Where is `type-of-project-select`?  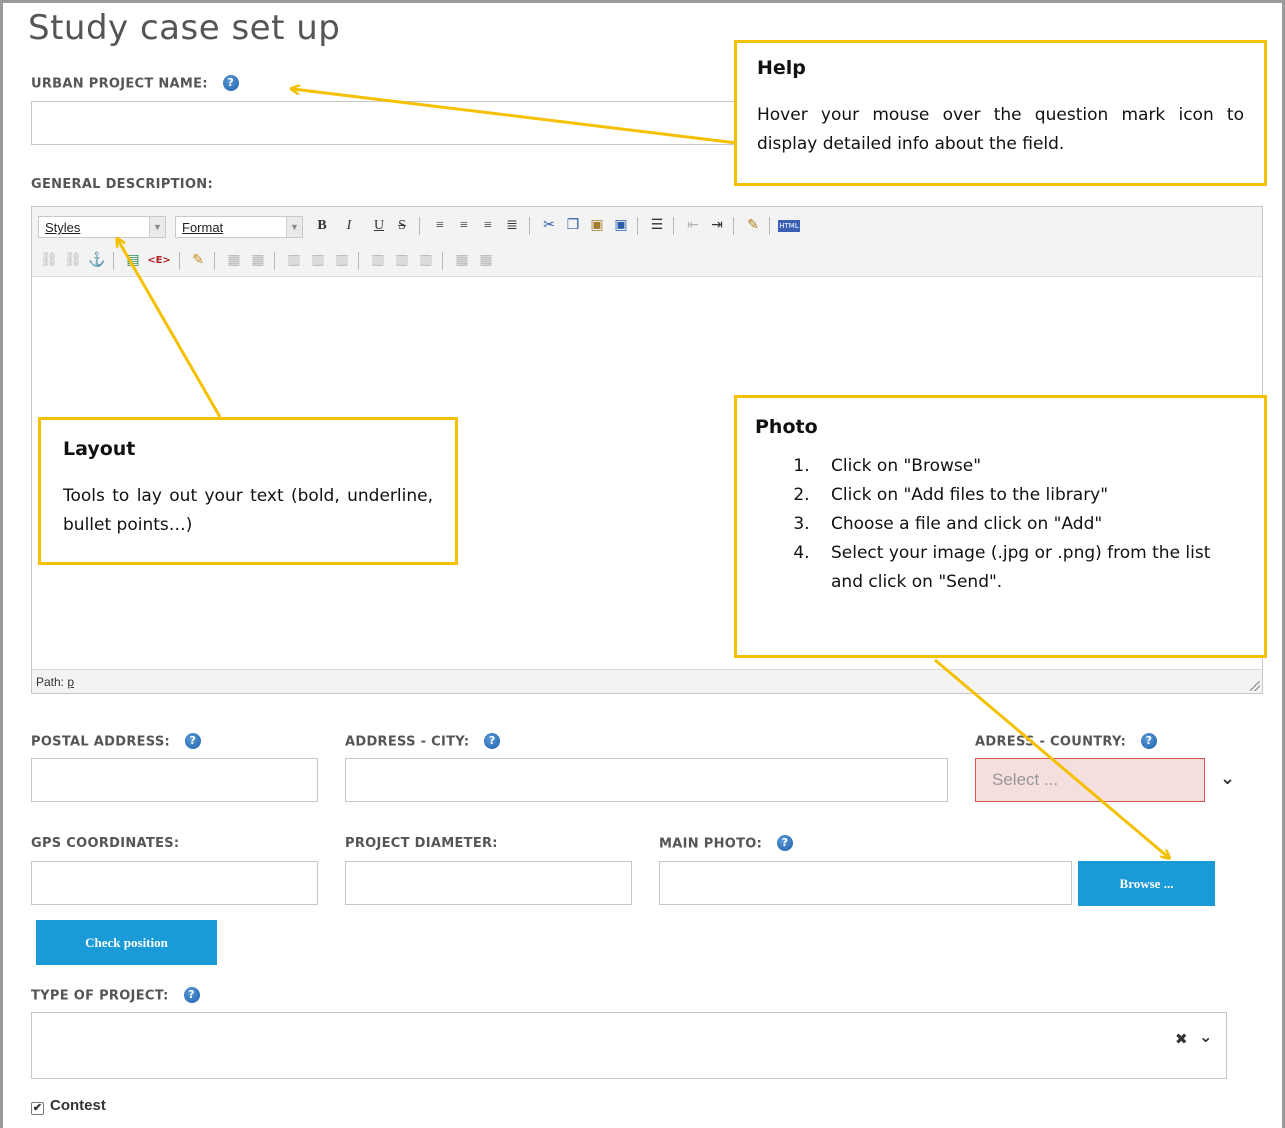 type-of-project-select is located at coordinates (629, 1045).